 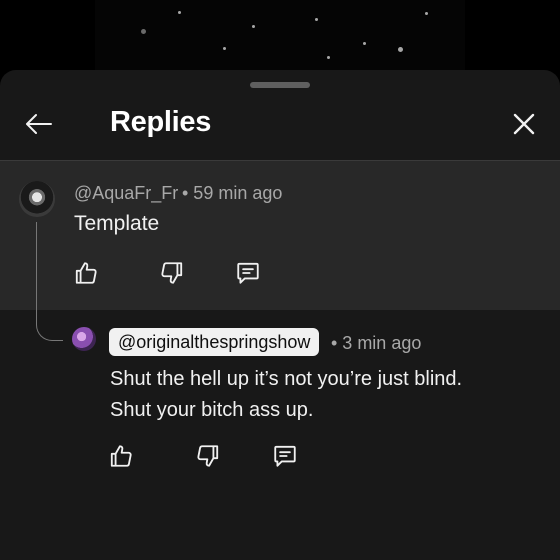 I want to click on back-button, so click(x=38, y=124).